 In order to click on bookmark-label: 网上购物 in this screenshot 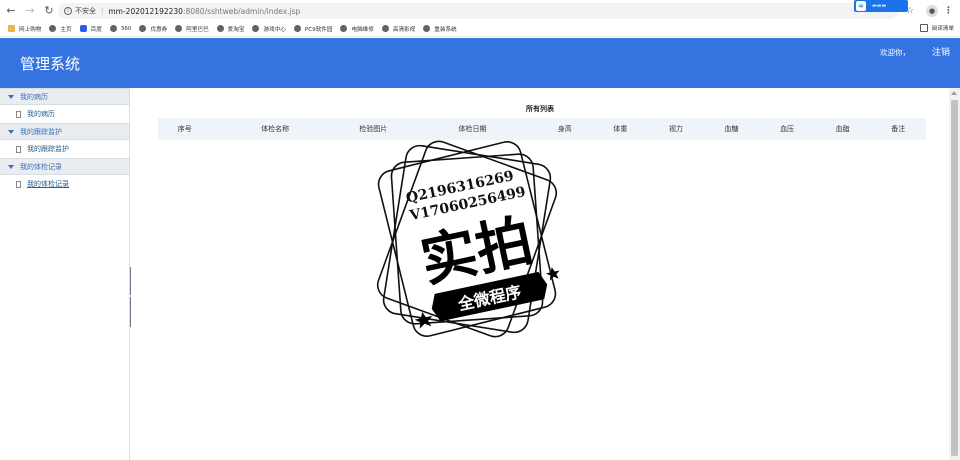, I will do `click(30, 29)`.